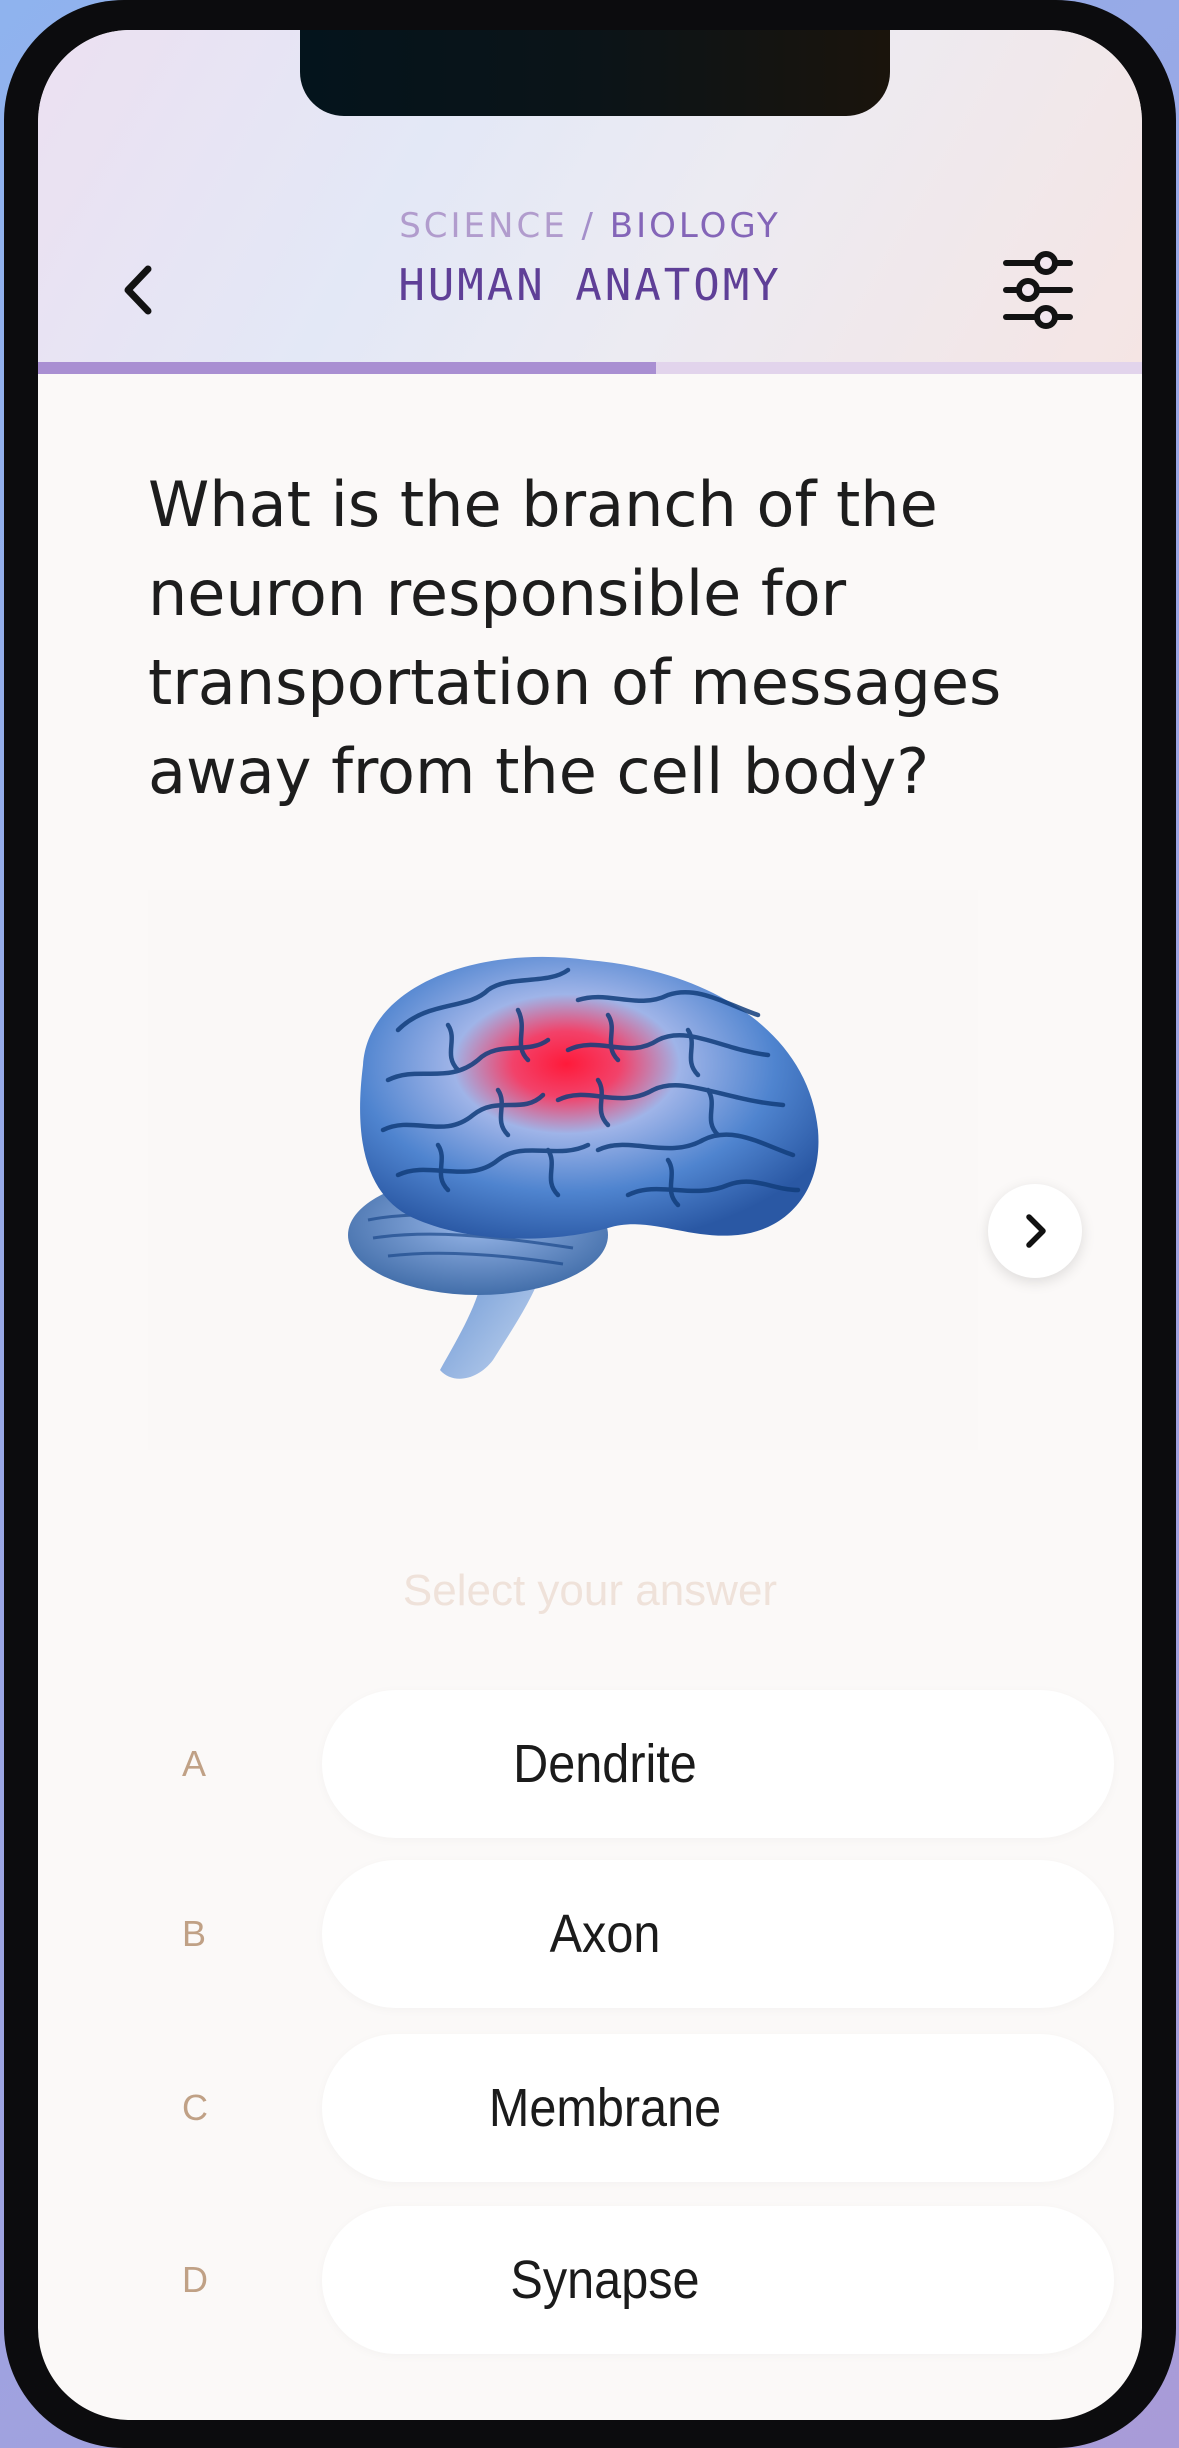 The width and height of the screenshot is (1179, 2448). I want to click on answer-option-b: B Axon, so click(626, 1934).